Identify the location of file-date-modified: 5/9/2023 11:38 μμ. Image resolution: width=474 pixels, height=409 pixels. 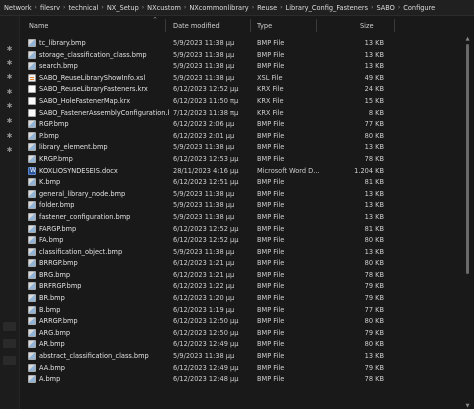
(204, 54).